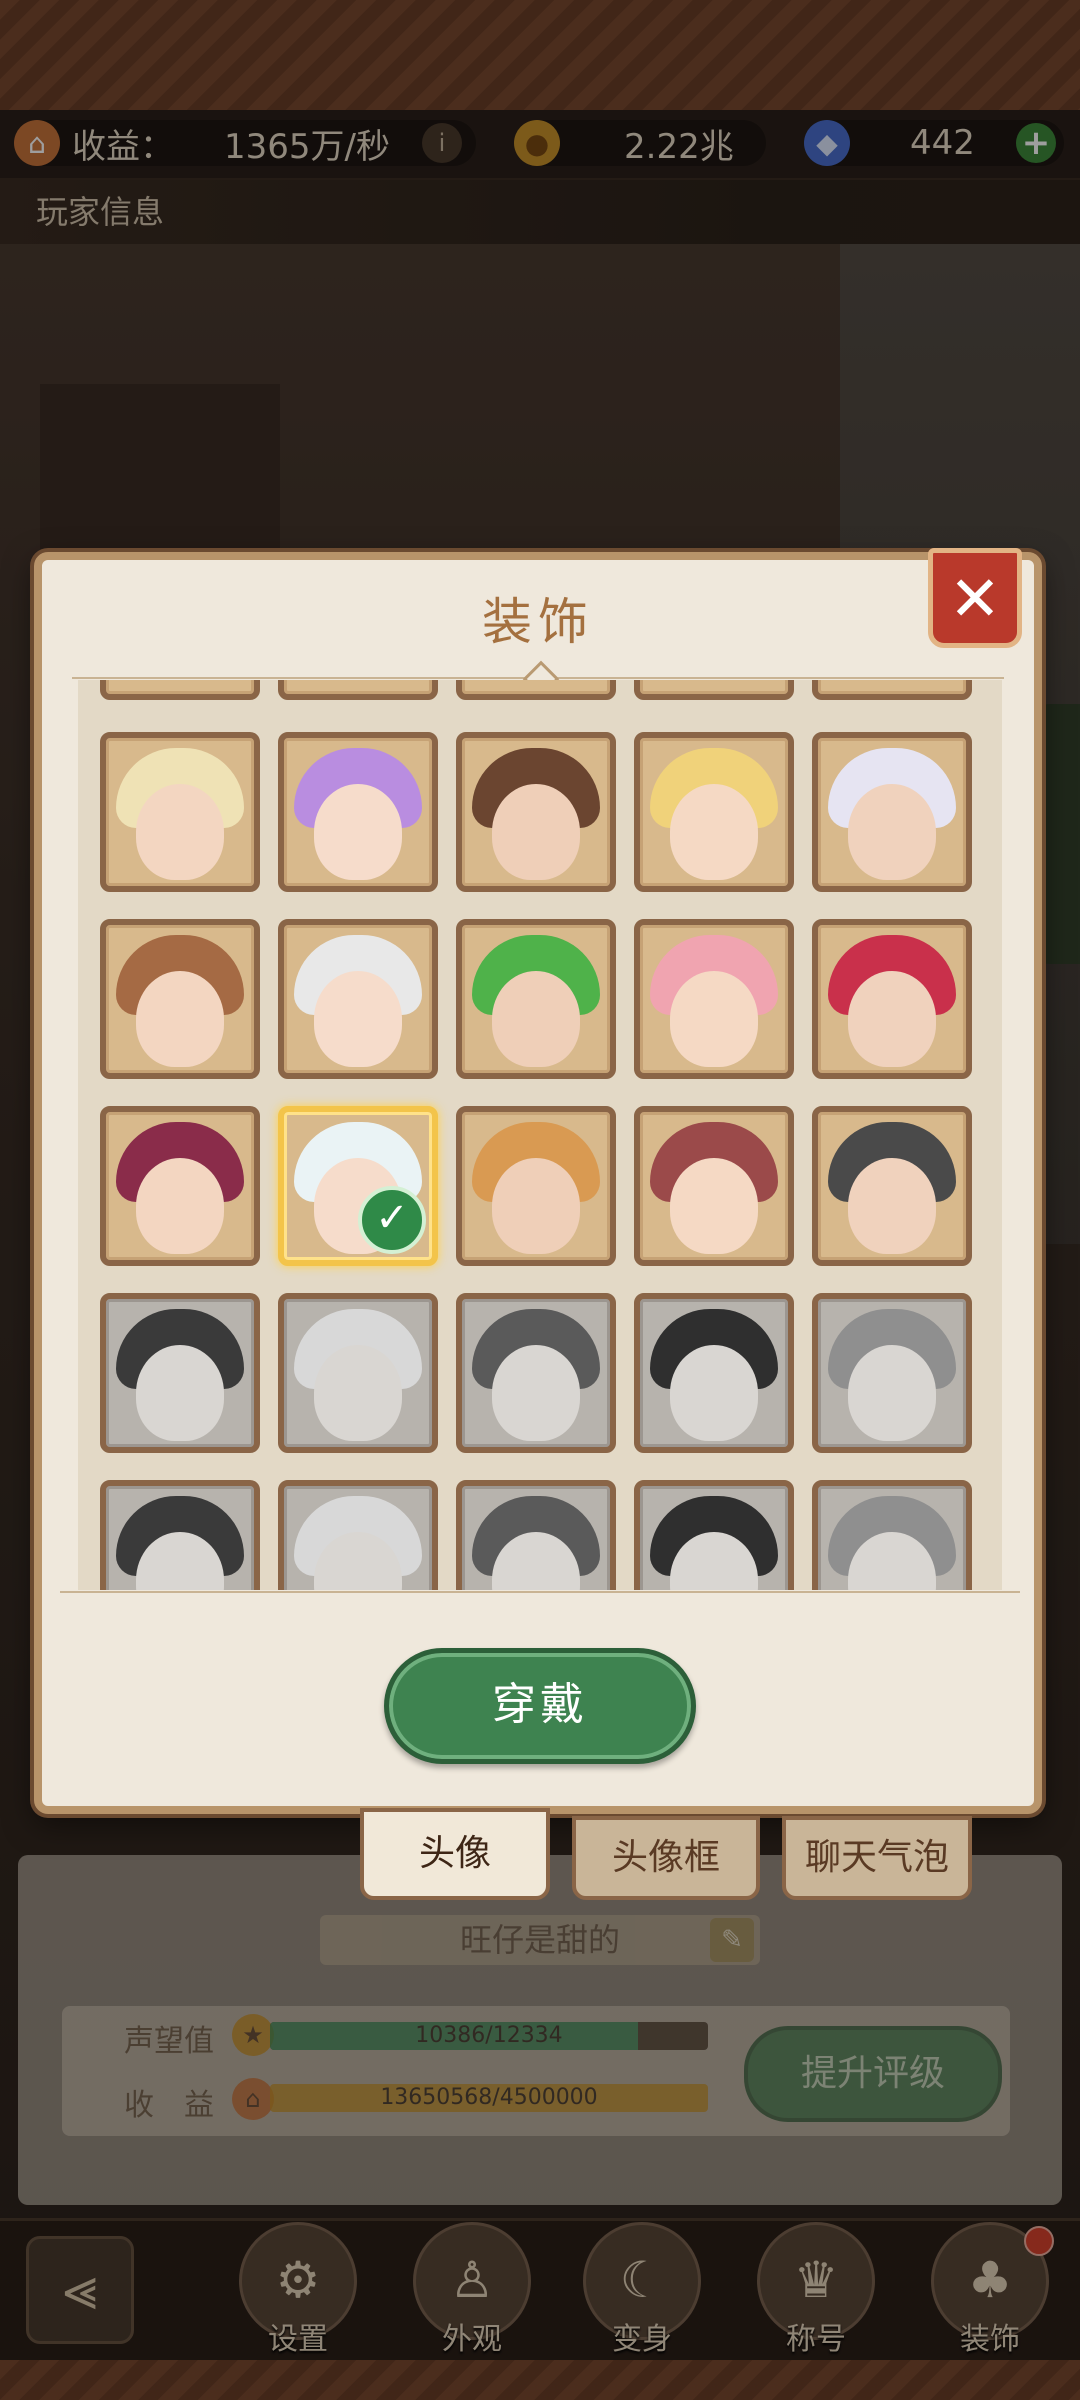  What do you see at coordinates (877, 1858) in the screenshot?
I see `tab-chat-bubble: 聊天气泡` at bounding box center [877, 1858].